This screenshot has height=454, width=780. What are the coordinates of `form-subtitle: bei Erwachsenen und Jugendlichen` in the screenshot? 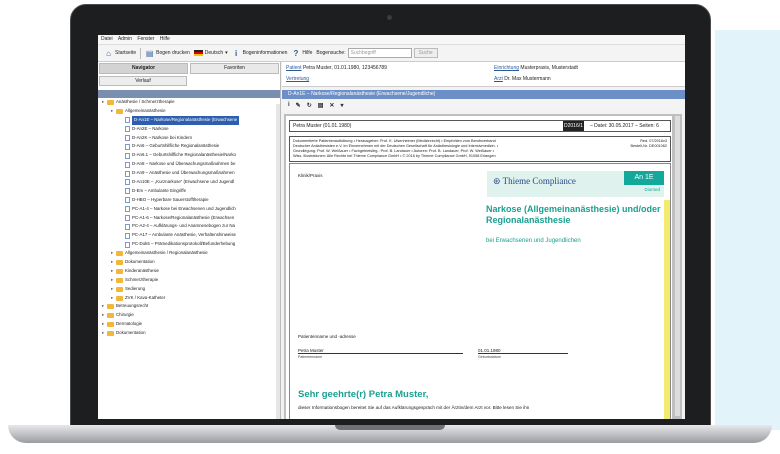 It's located at (533, 241).